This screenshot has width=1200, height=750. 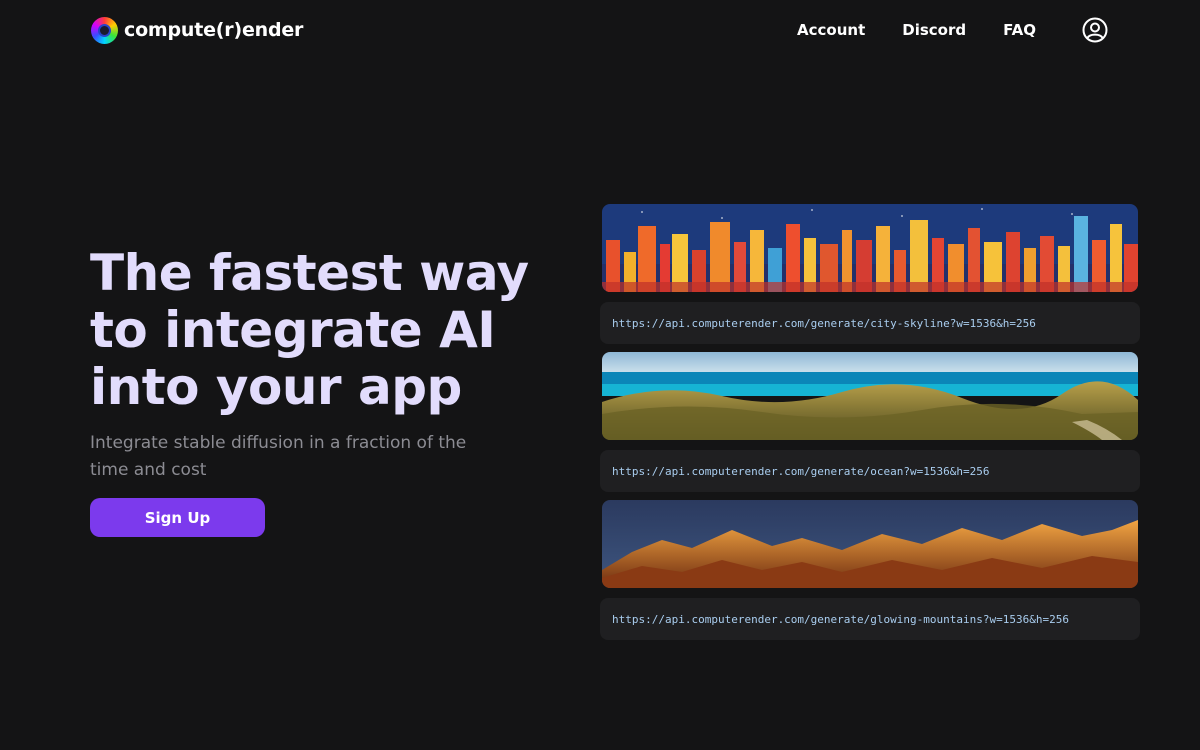 I want to click on ocean-image, so click(x=870, y=396).